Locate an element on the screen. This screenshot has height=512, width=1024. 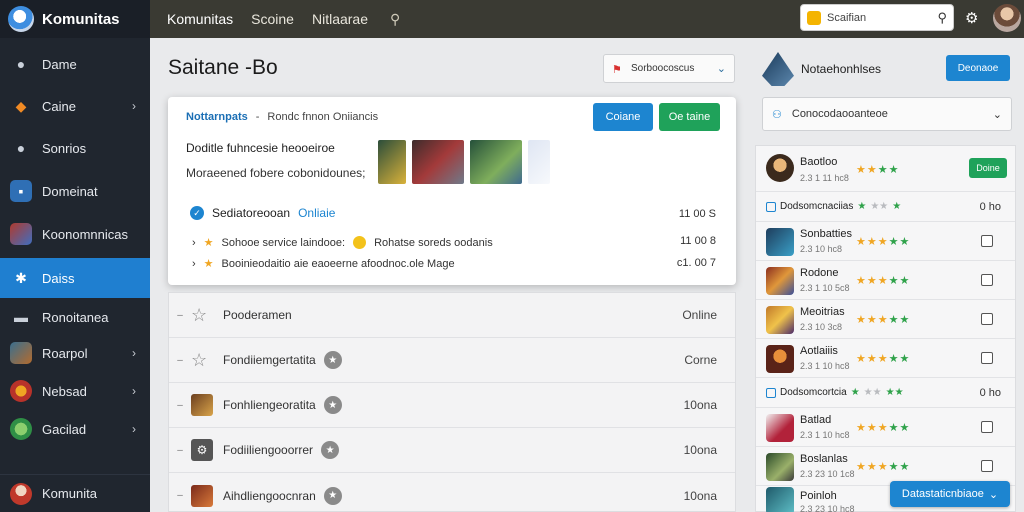
card-line-1: Doditle fuhncesie heooeiroe is located at coordinates (260, 148).